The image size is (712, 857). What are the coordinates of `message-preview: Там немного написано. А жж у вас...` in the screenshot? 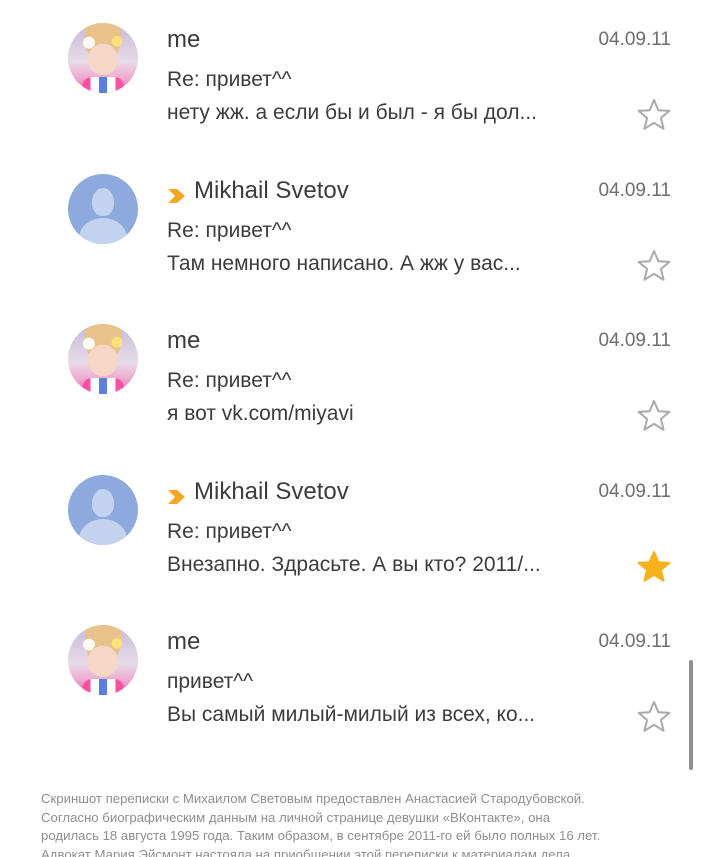 It's located at (344, 263).